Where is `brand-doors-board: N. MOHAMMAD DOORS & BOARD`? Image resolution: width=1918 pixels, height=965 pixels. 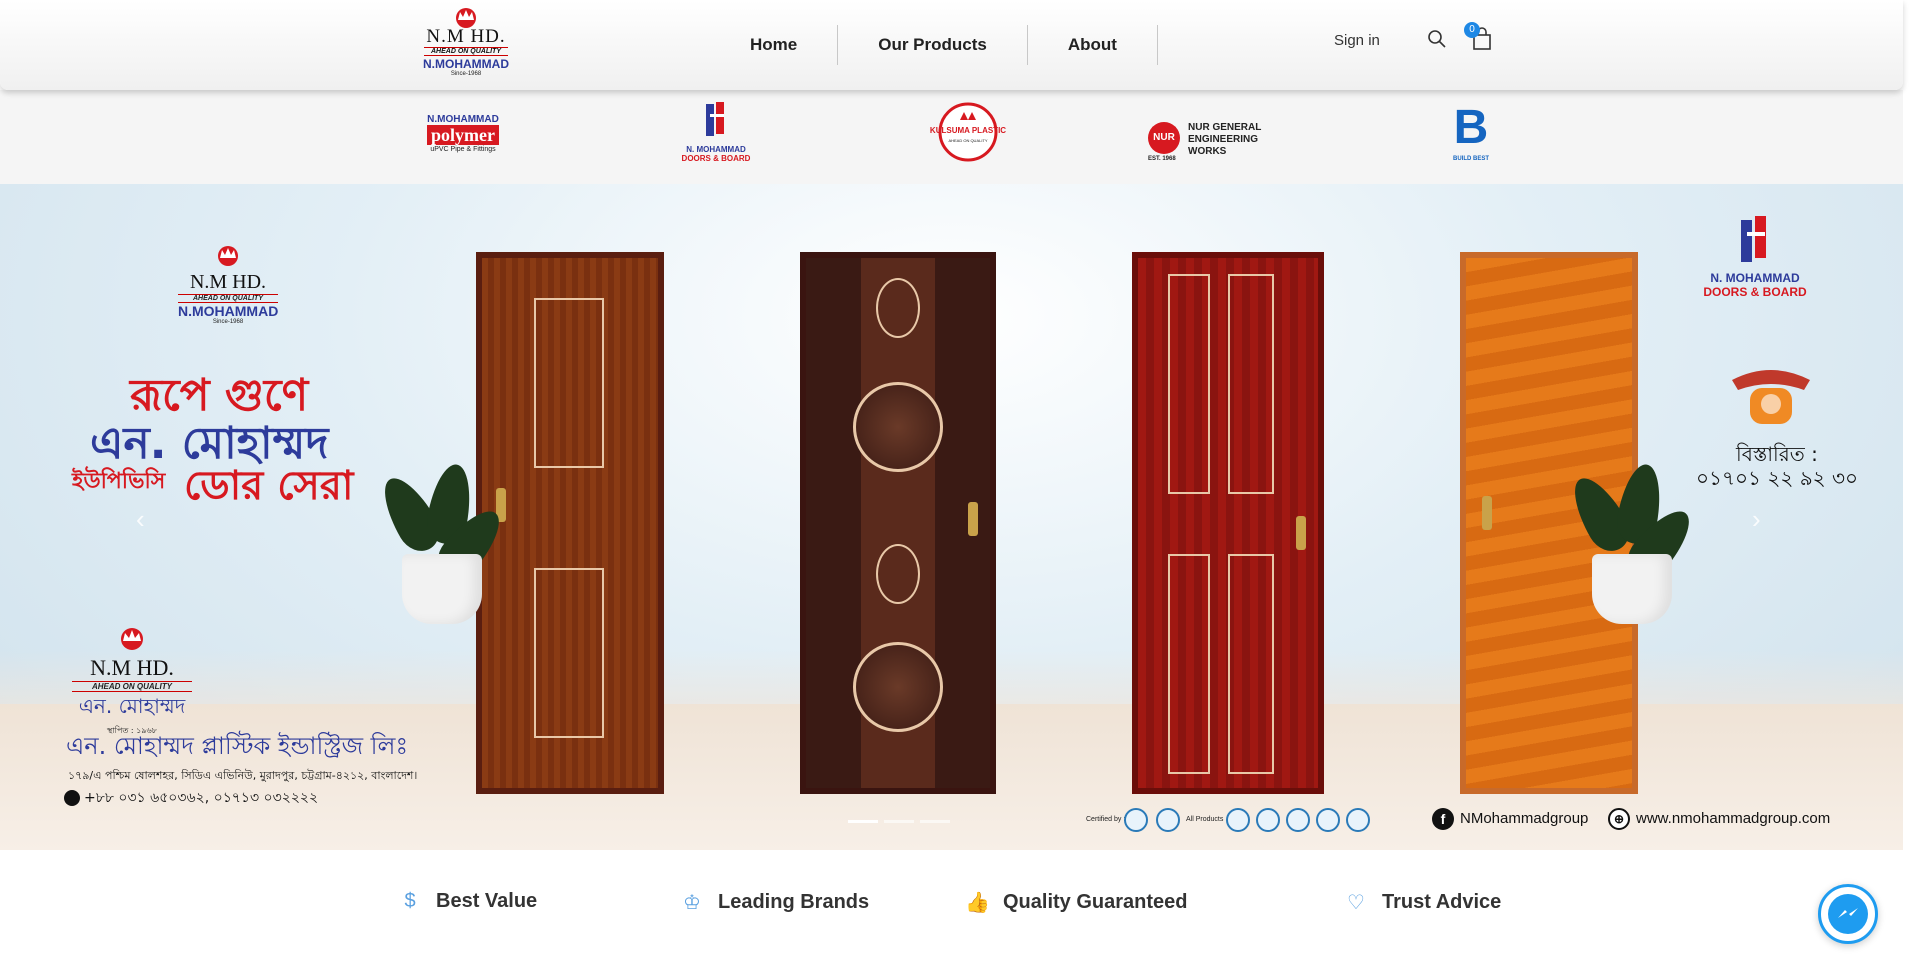
brand-doors-board: N. MOHAMMAD DOORS & BOARD is located at coordinates (716, 136).